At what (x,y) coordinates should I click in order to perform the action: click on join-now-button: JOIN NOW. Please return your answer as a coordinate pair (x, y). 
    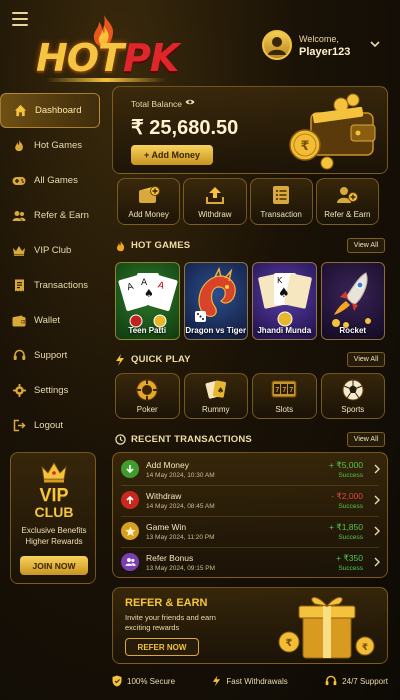
    Looking at the image, I should click on (54, 565).